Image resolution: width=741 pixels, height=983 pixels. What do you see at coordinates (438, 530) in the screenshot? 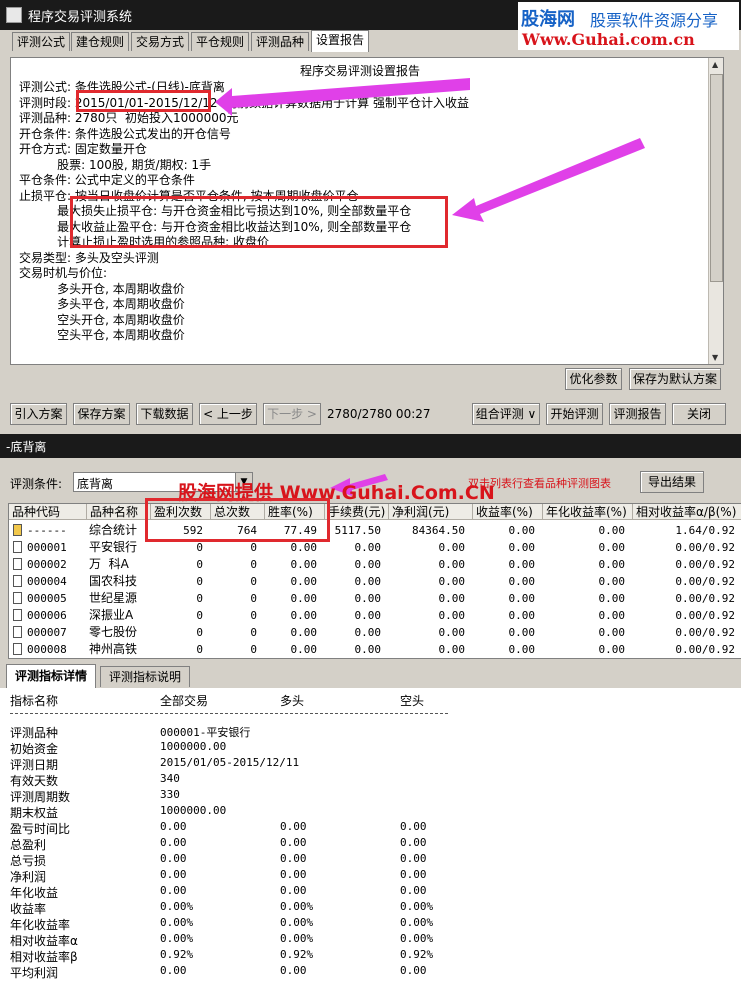
I see `table-cell: 84364.50` at bounding box center [438, 530].